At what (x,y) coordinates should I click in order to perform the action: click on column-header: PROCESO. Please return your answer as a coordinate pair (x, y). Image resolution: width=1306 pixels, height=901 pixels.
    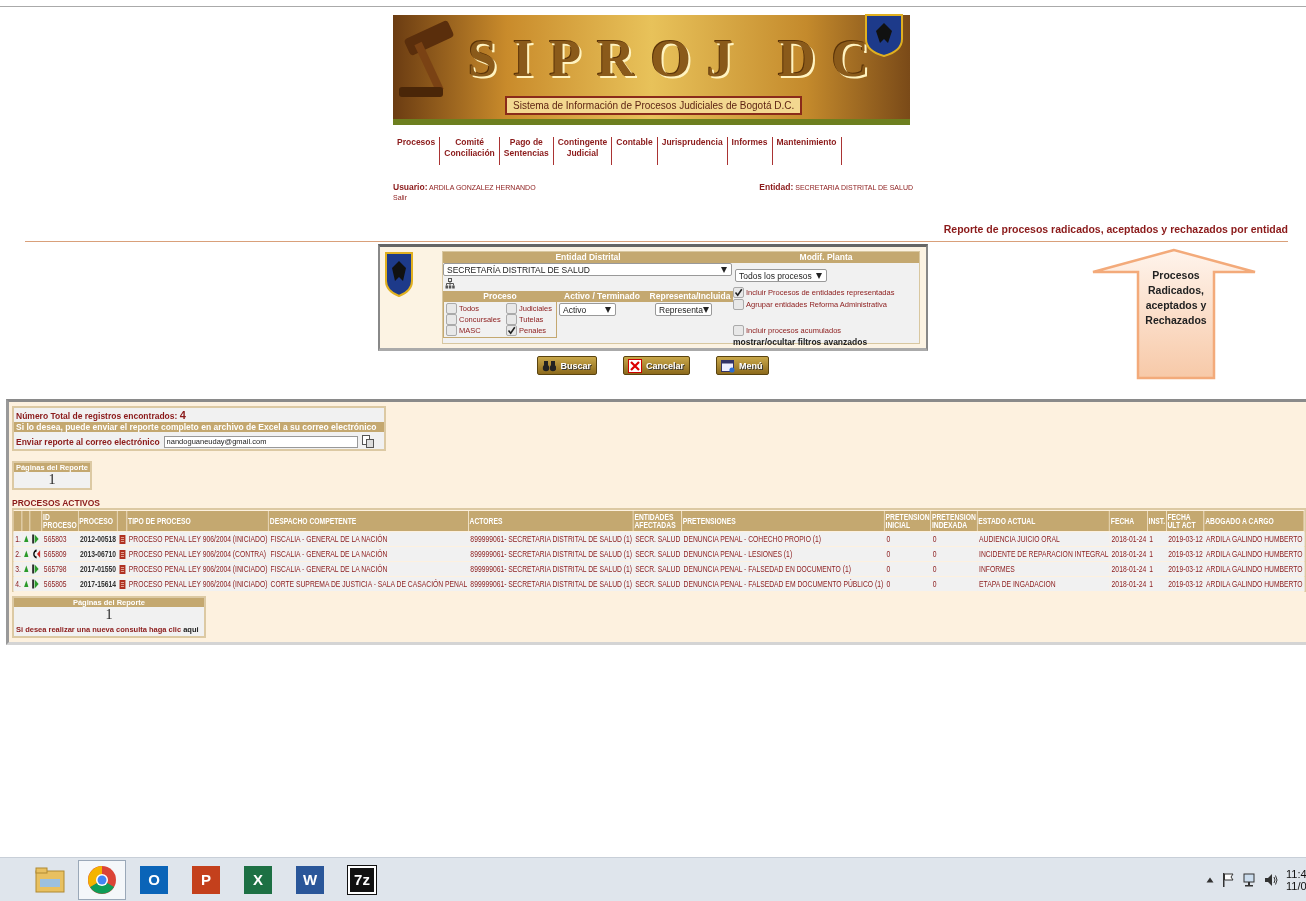
    Looking at the image, I should click on (98, 521).